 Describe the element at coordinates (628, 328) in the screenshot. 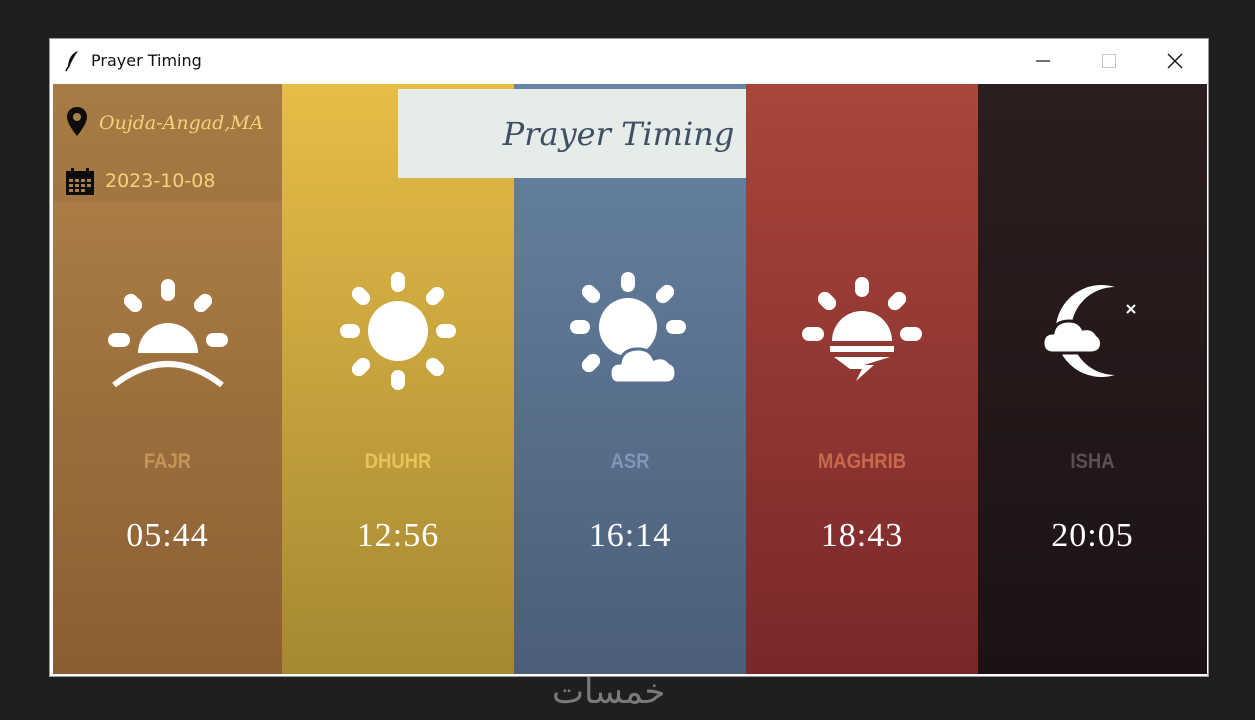

I see `sun-cloud-icon` at that location.